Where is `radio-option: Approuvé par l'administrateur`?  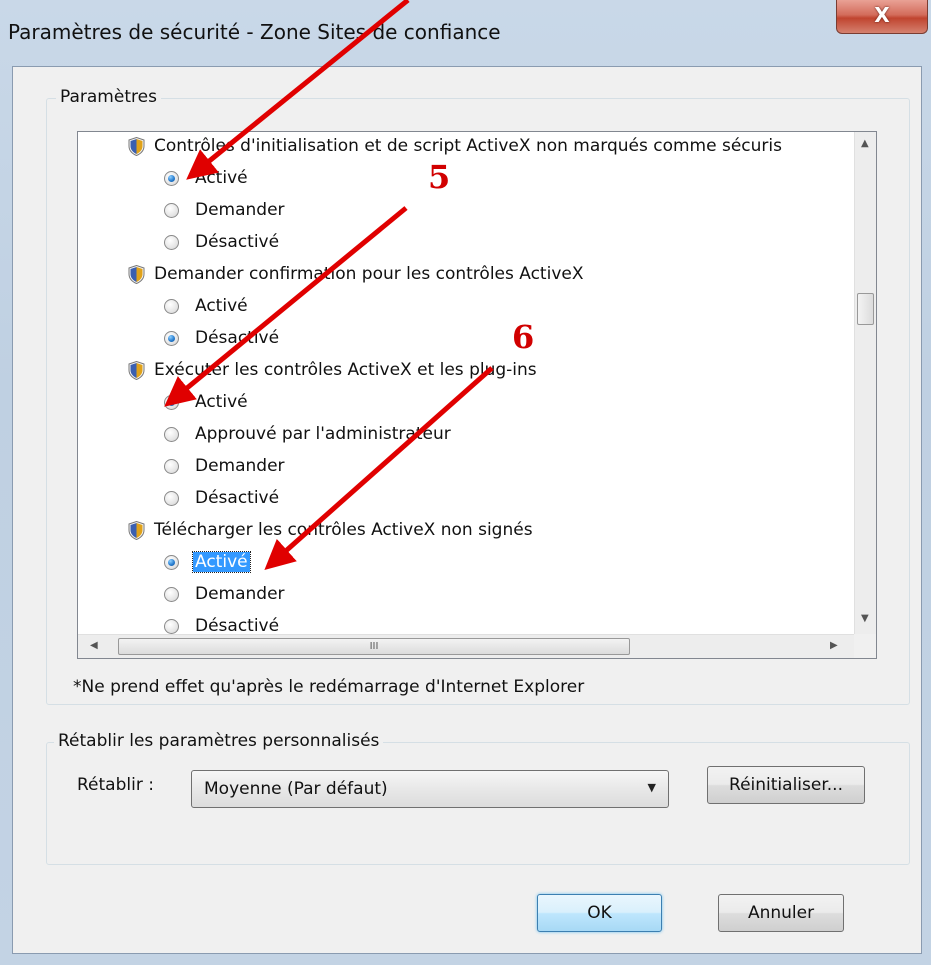
radio-option: Approuvé par l'administrateur is located at coordinates (307, 434).